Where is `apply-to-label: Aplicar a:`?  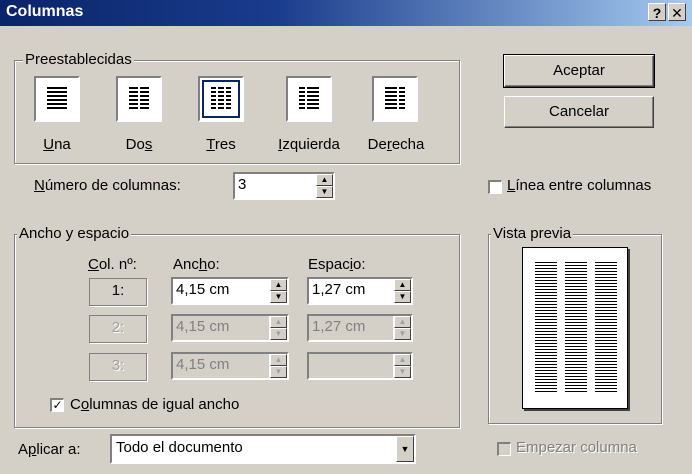
apply-to-label: Aplicar a: is located at coordinates (49, 449).